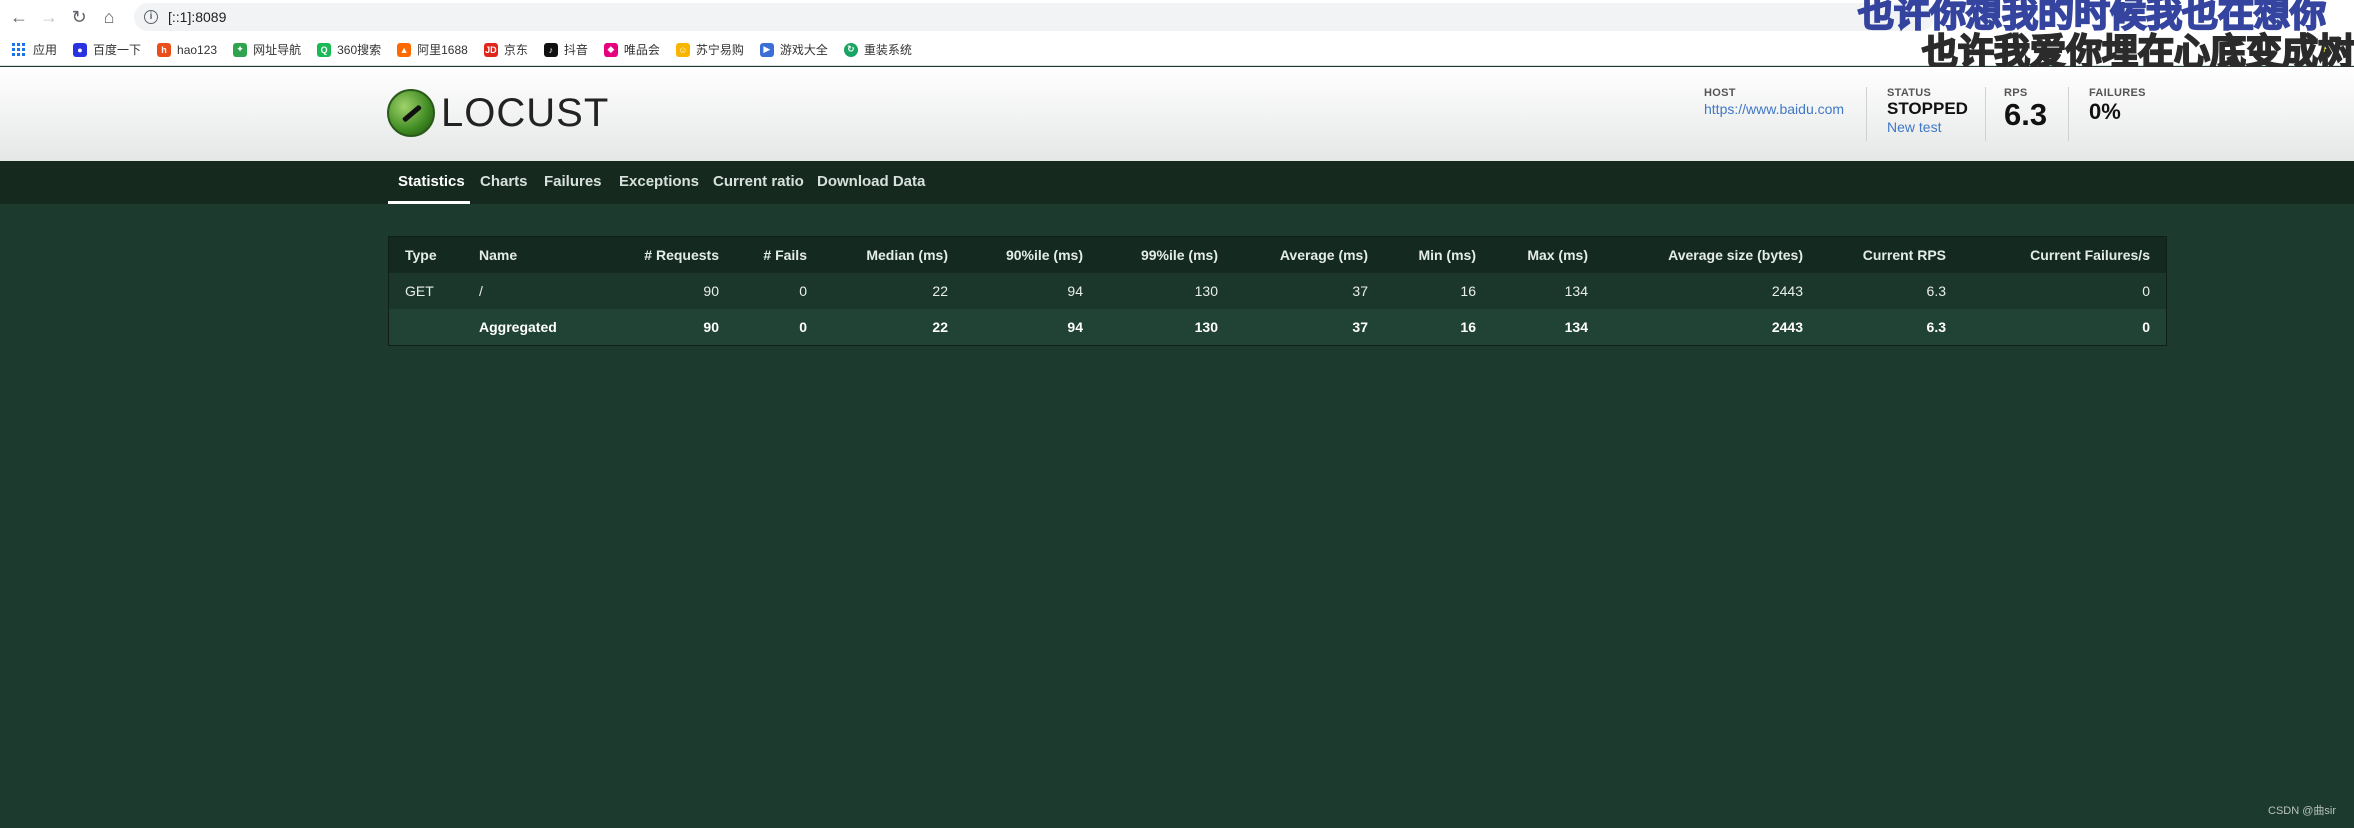  Describe the element at coordinates (240, 49) in the screenshot. I see `navigation-icon: ✦` at that location.